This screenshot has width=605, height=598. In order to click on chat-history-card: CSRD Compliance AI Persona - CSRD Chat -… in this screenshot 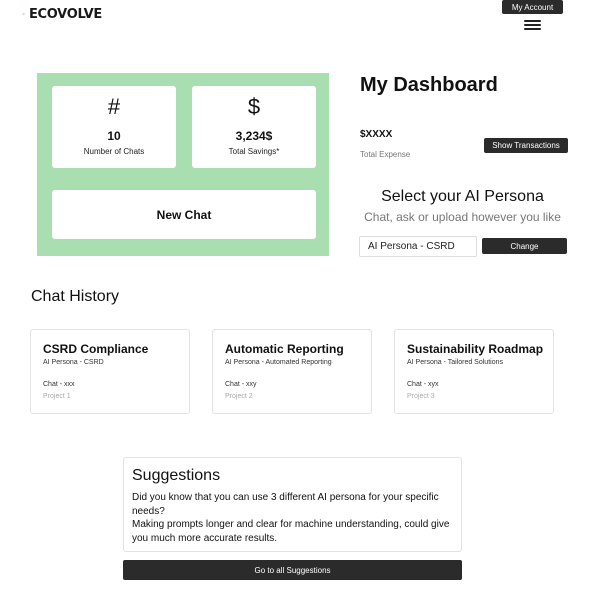, I will do `click(110, 371)`.